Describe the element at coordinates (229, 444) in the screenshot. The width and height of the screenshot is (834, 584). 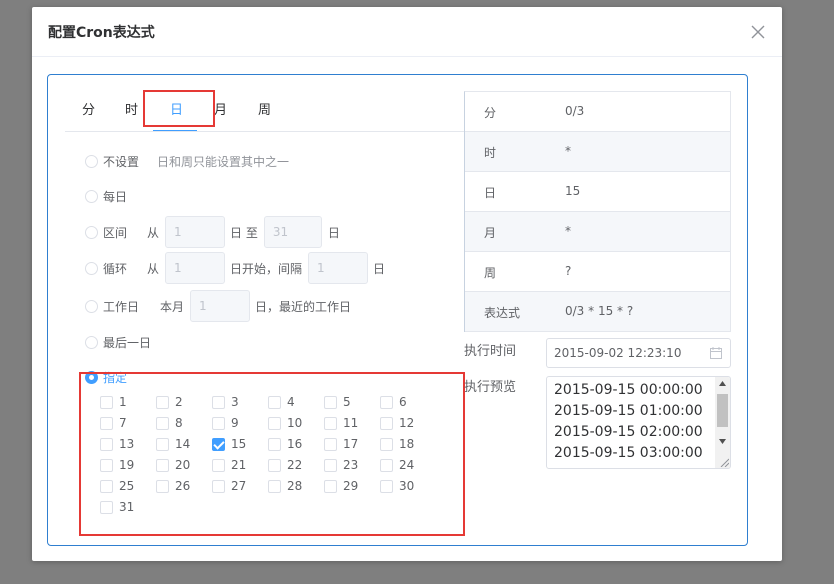
I see `day-option: 15` at that location.